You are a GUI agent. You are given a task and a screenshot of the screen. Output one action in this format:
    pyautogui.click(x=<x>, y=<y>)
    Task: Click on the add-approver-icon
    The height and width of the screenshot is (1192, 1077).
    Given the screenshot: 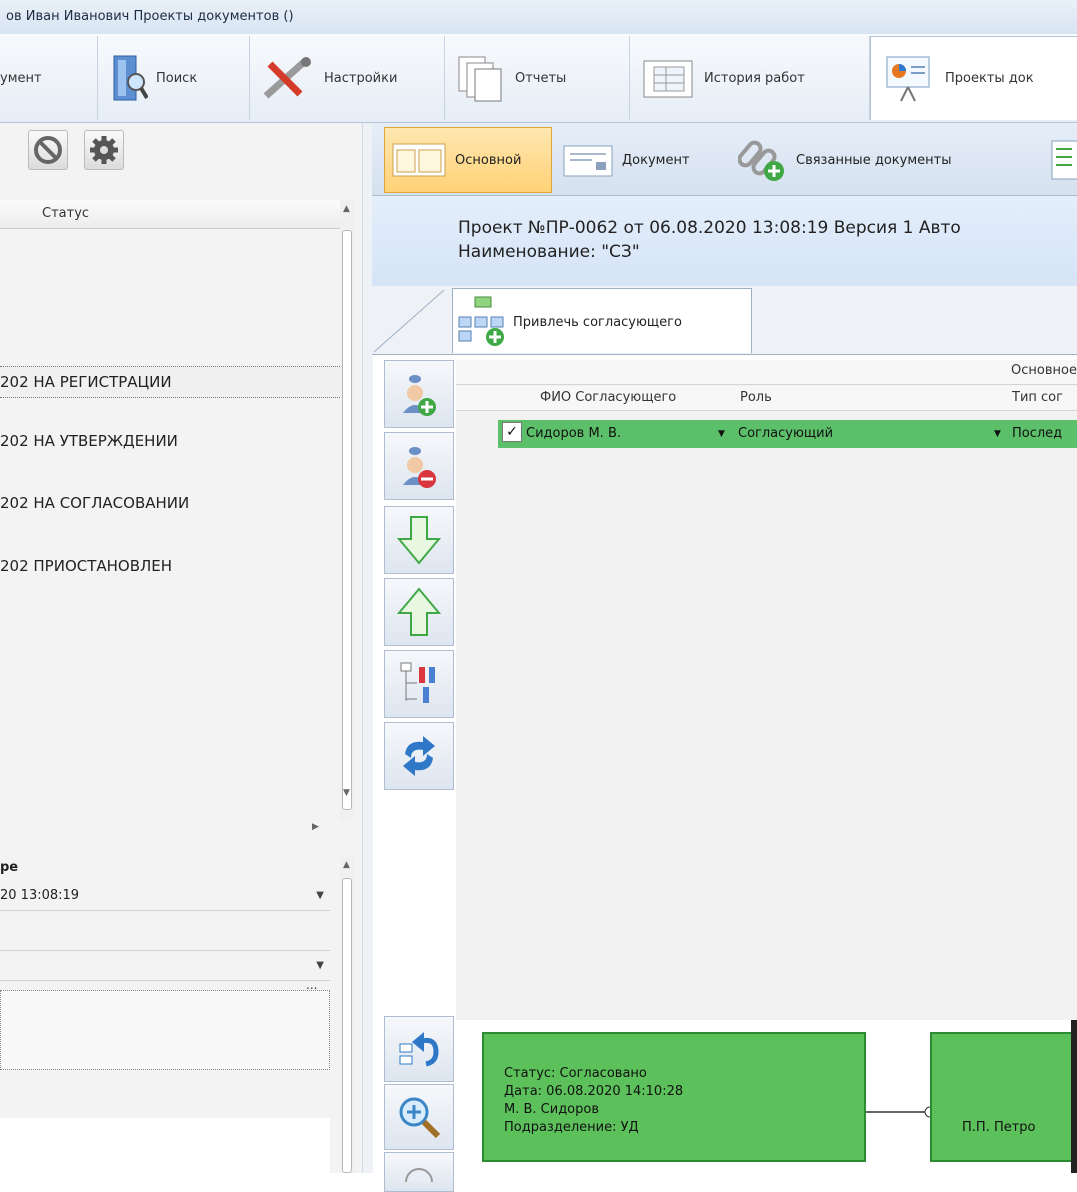 What is the action you would take?
    pyautogui.click(x=419, y=395)
    